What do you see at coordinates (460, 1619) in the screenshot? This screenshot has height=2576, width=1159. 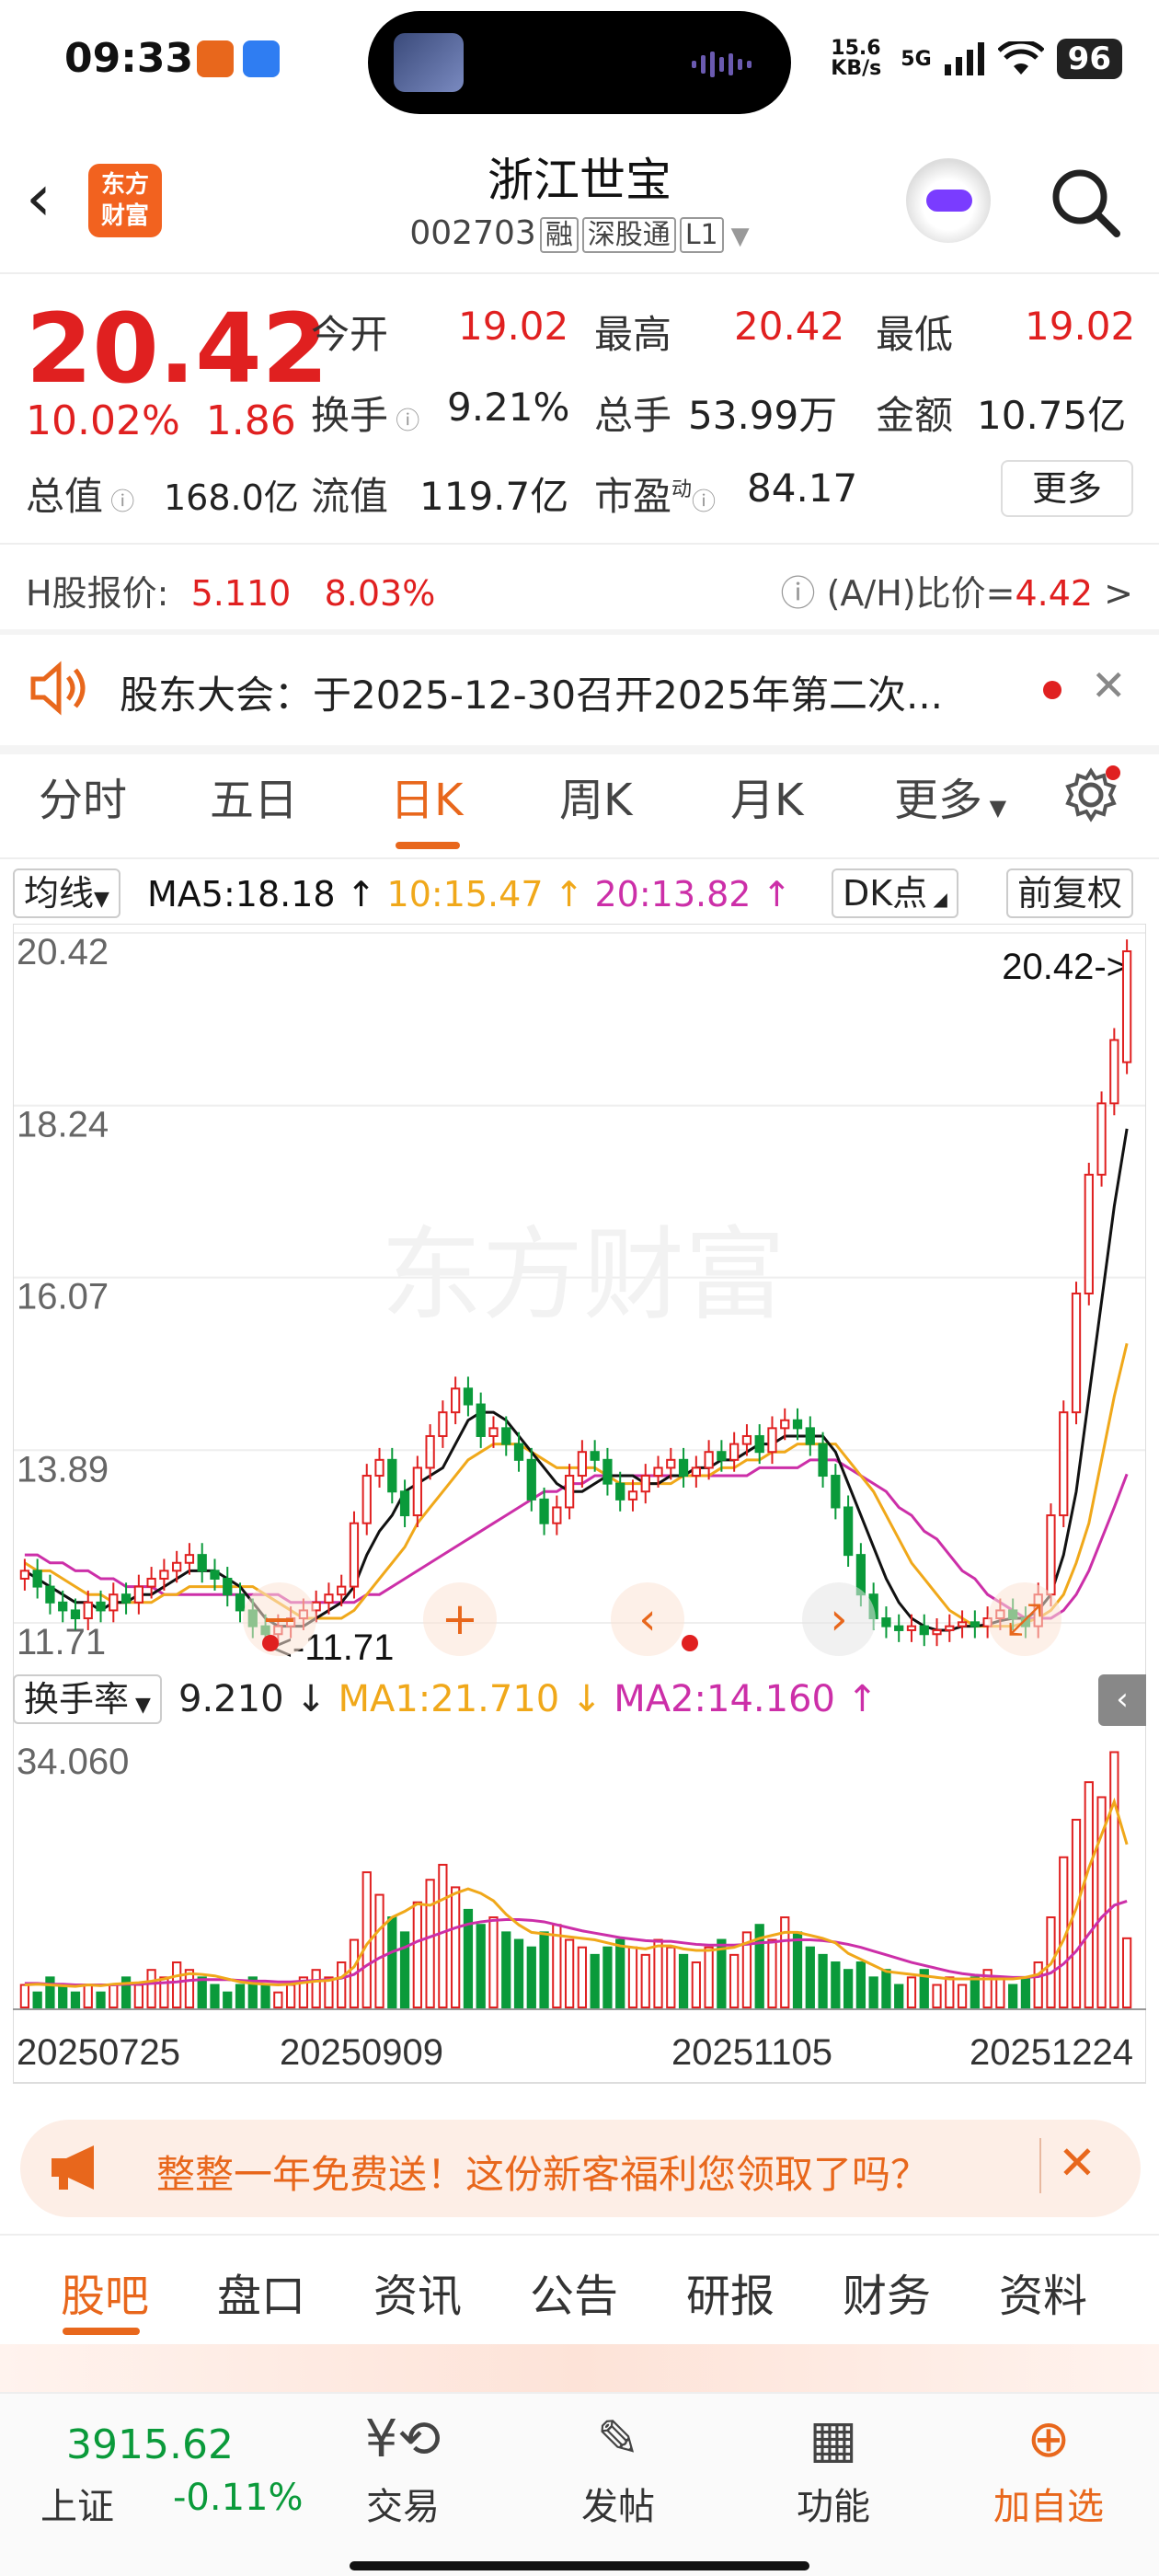 I see `zoom-in-icon: +` at bounding box center [460, 1619].